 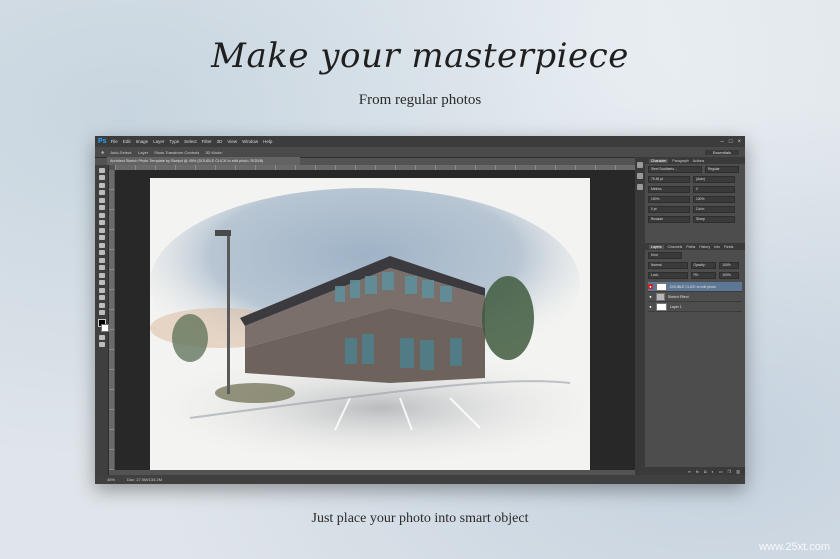 I want to click on menu-help: Help, so click(x=267, y=141).